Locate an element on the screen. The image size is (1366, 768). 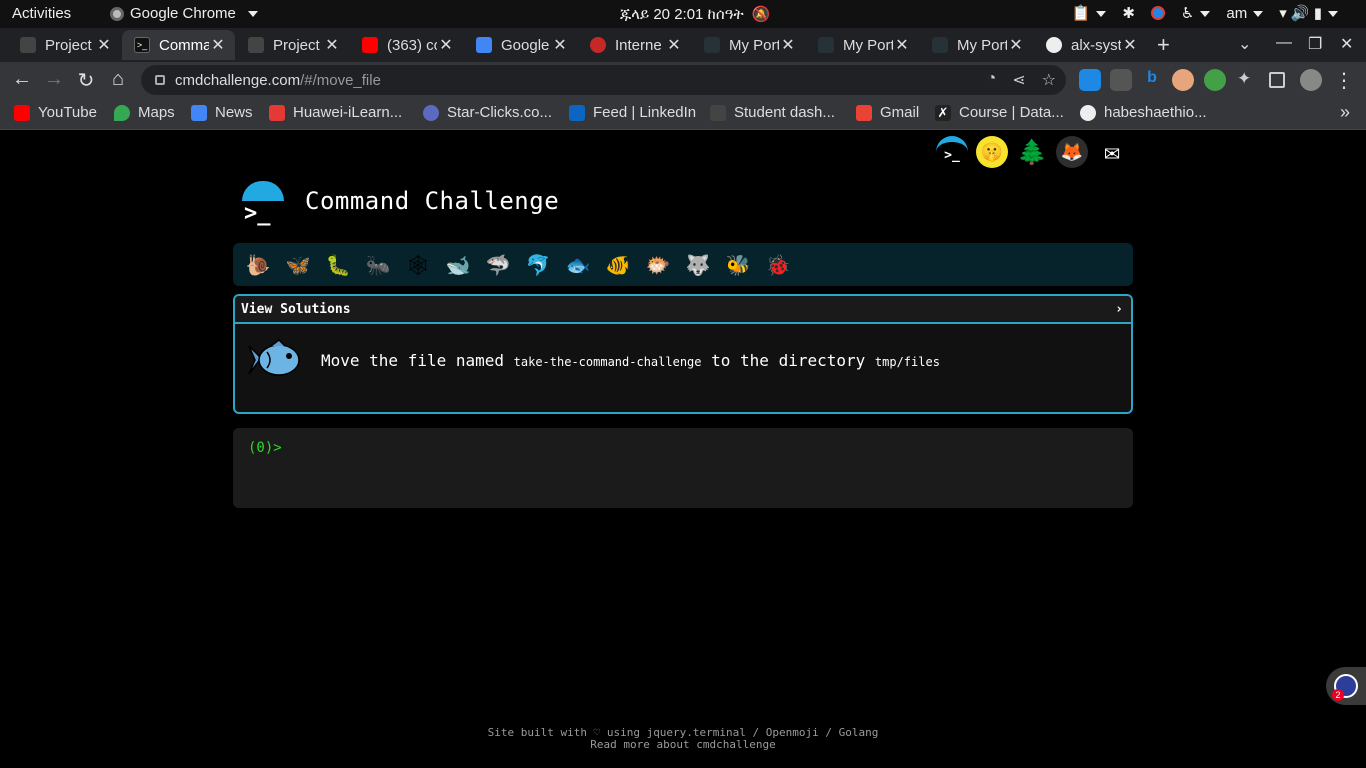
performance-icon: ◔ is located at coordinates (992, 80).